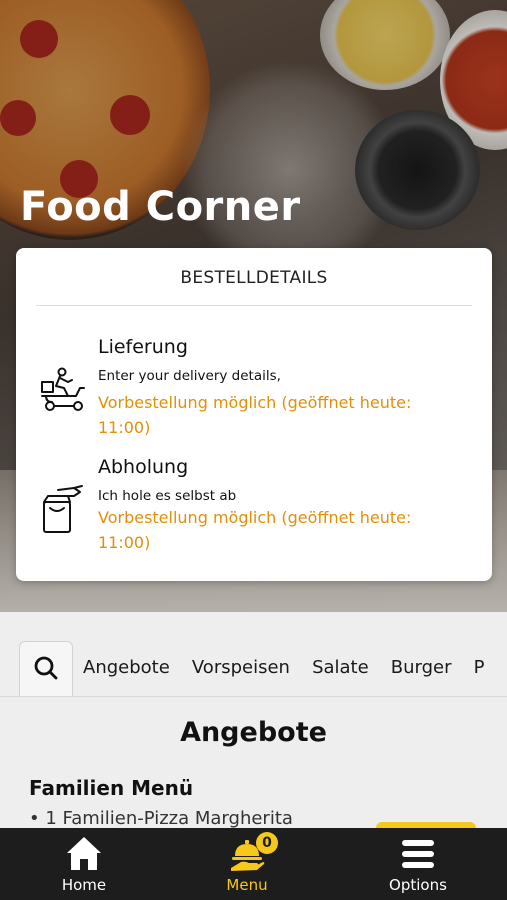 This screenshot has height=900, width=507. I want to click on tab-angebote: Angebote, so click(126, 667).